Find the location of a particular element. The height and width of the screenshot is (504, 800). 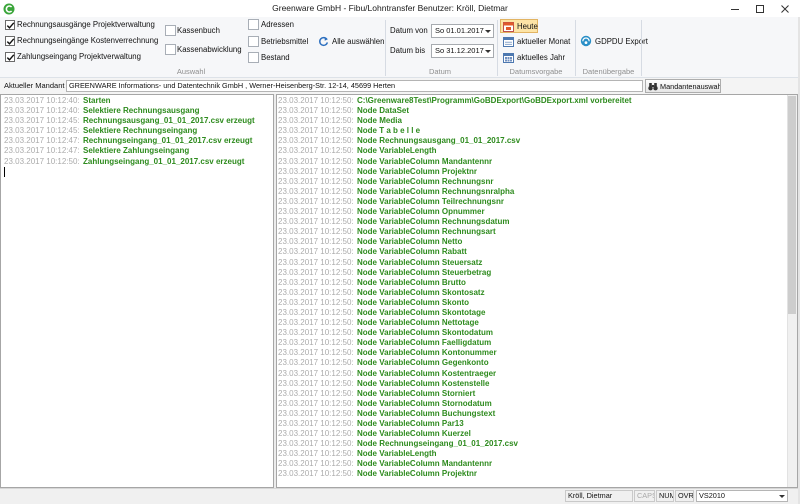

checkbox-rechnungseingaenge is located at coordinates (10, 41).